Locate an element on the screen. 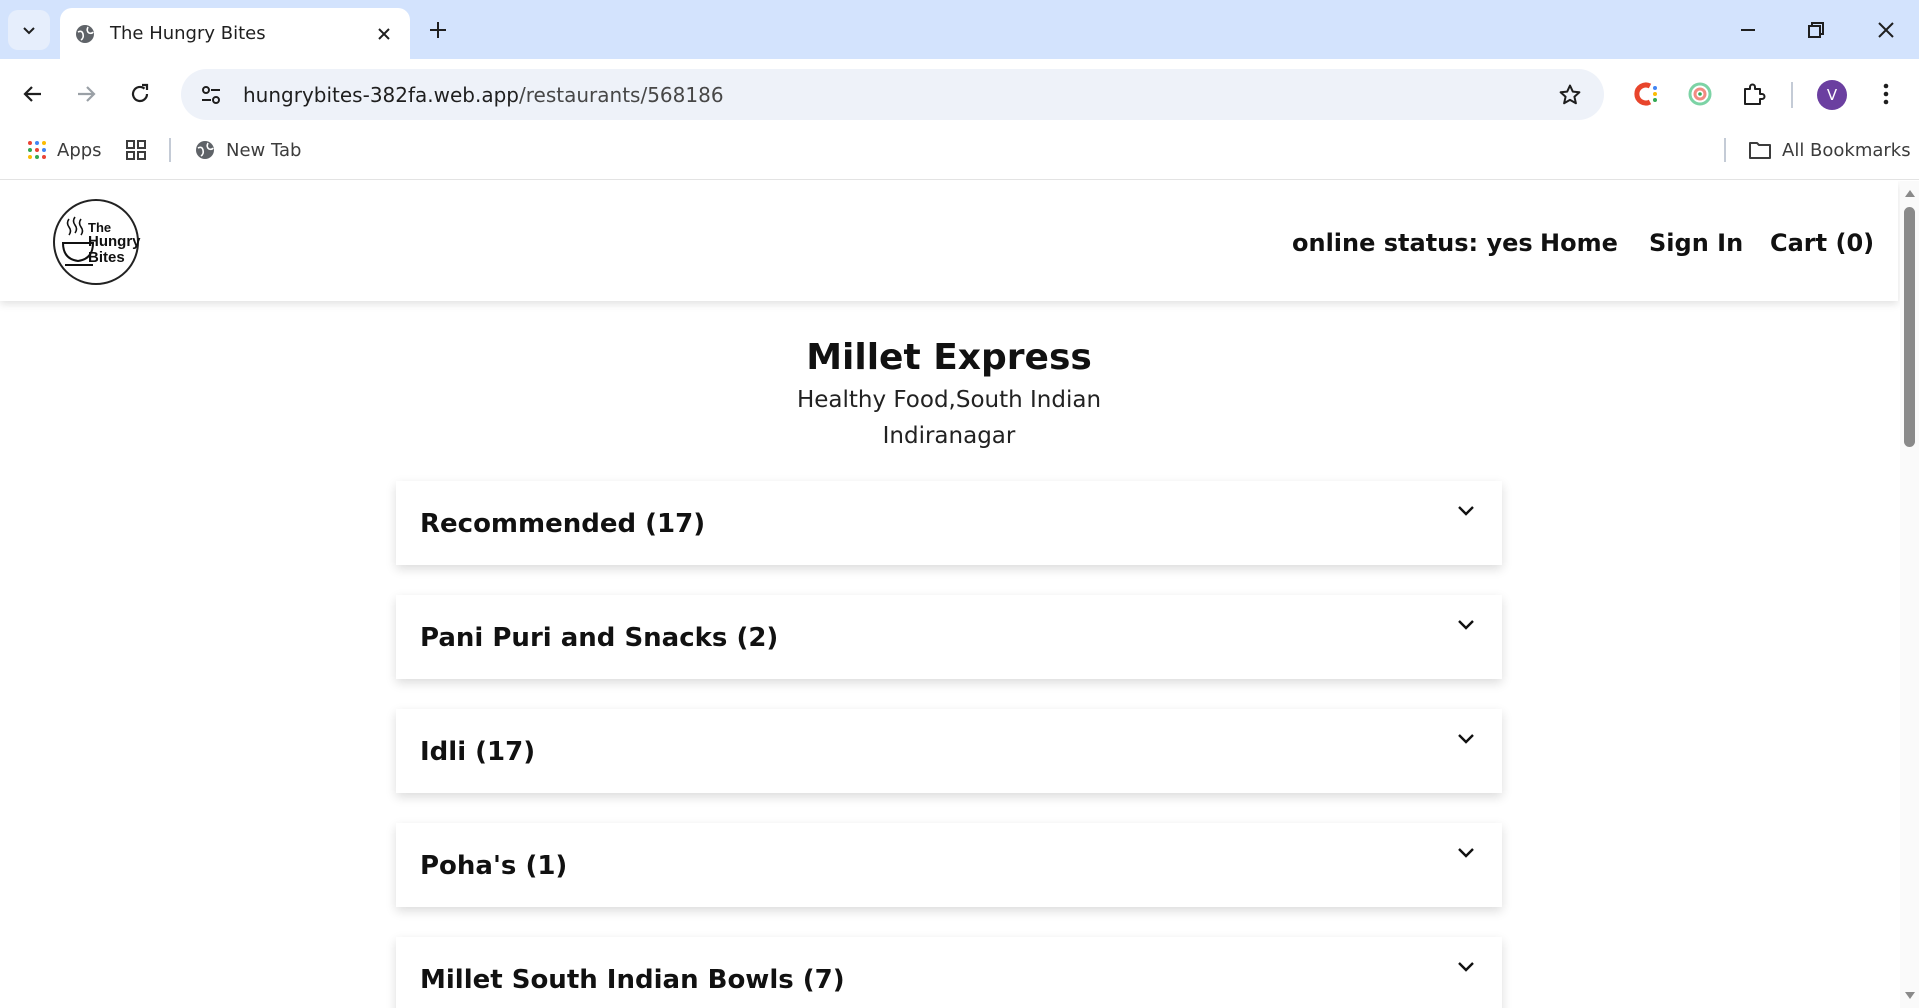  bookmark-apps: Apps is located at coordinates (64, 150).